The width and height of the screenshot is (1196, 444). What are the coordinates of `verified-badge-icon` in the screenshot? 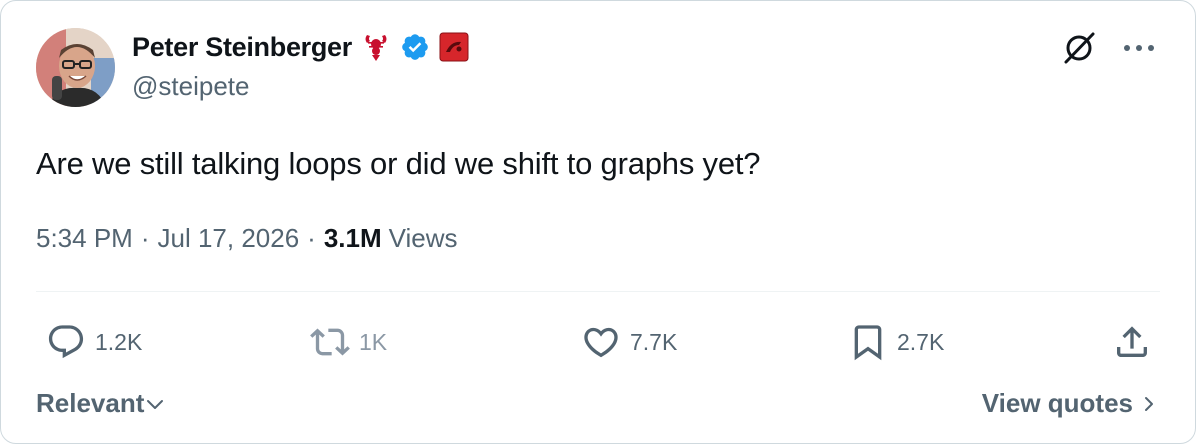 It's located at (415, 47).